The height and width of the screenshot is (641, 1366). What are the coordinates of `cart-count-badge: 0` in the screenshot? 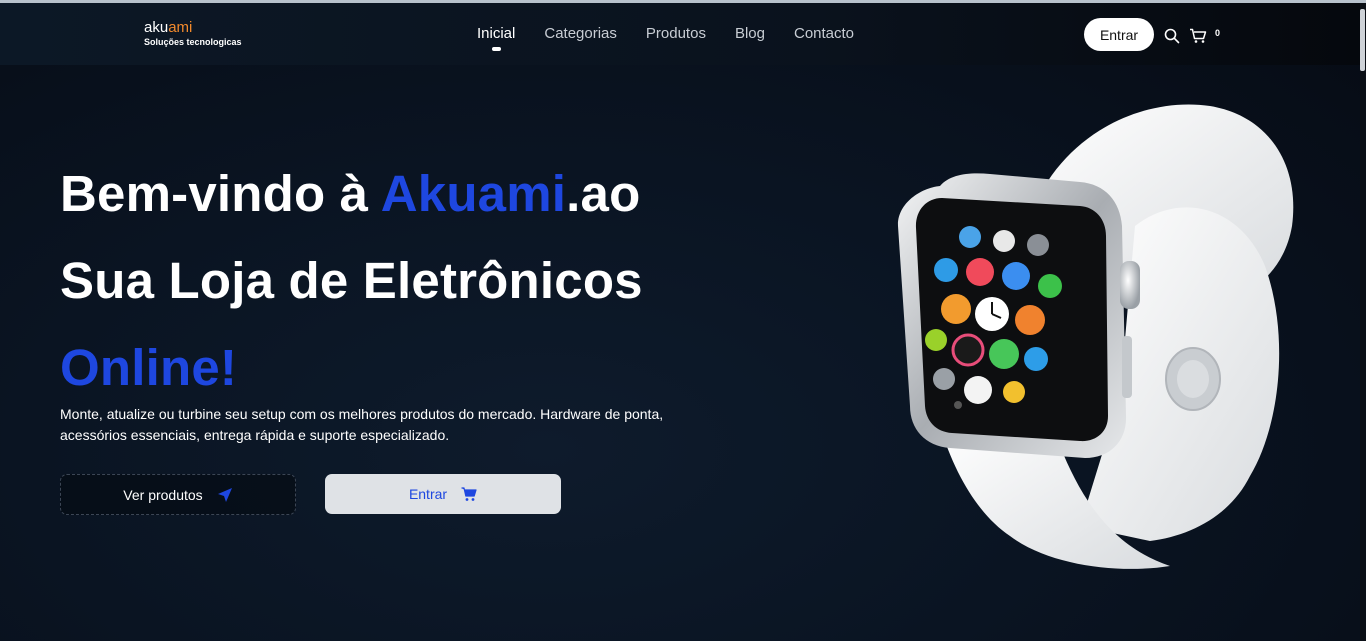 It's located at (1218, 33).